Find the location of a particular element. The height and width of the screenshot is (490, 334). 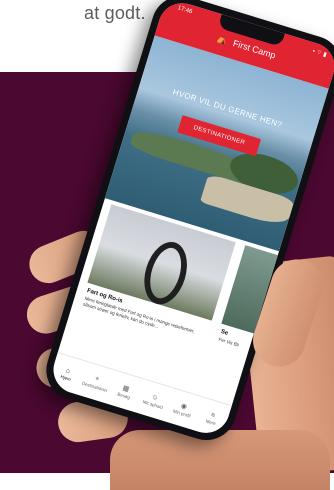

tent-icon: ⛺ is located at coordinates (222, 40).